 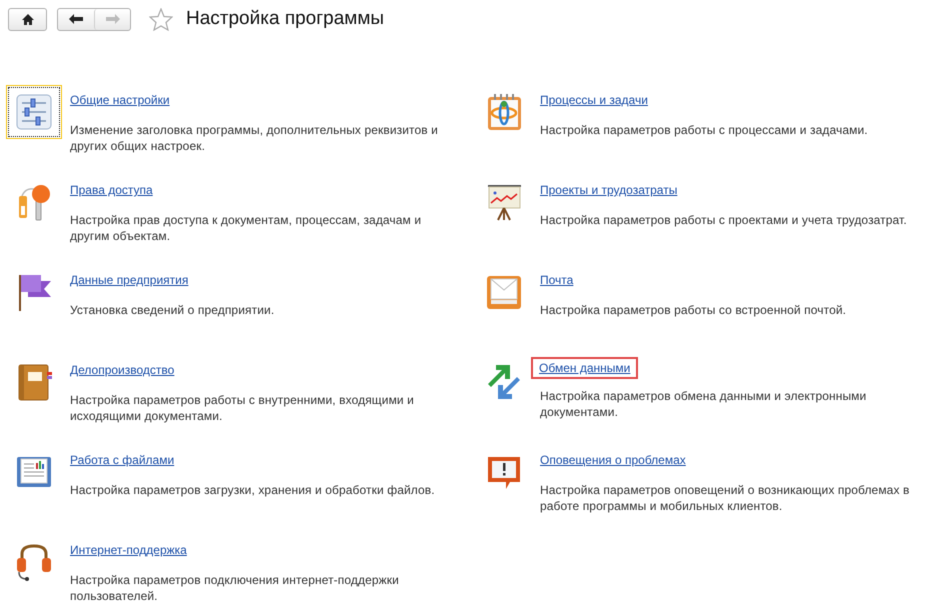 What do you see at coordinates (584, 368) in the screenshot?
I see `section-link: Обмен данными` at bounding box center [584, 368].